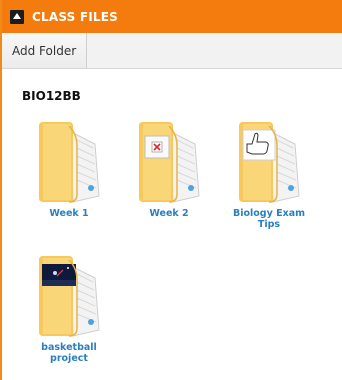 The image size is (342, 380). I want to click on folder-item: Week 2, so click(169, 170).